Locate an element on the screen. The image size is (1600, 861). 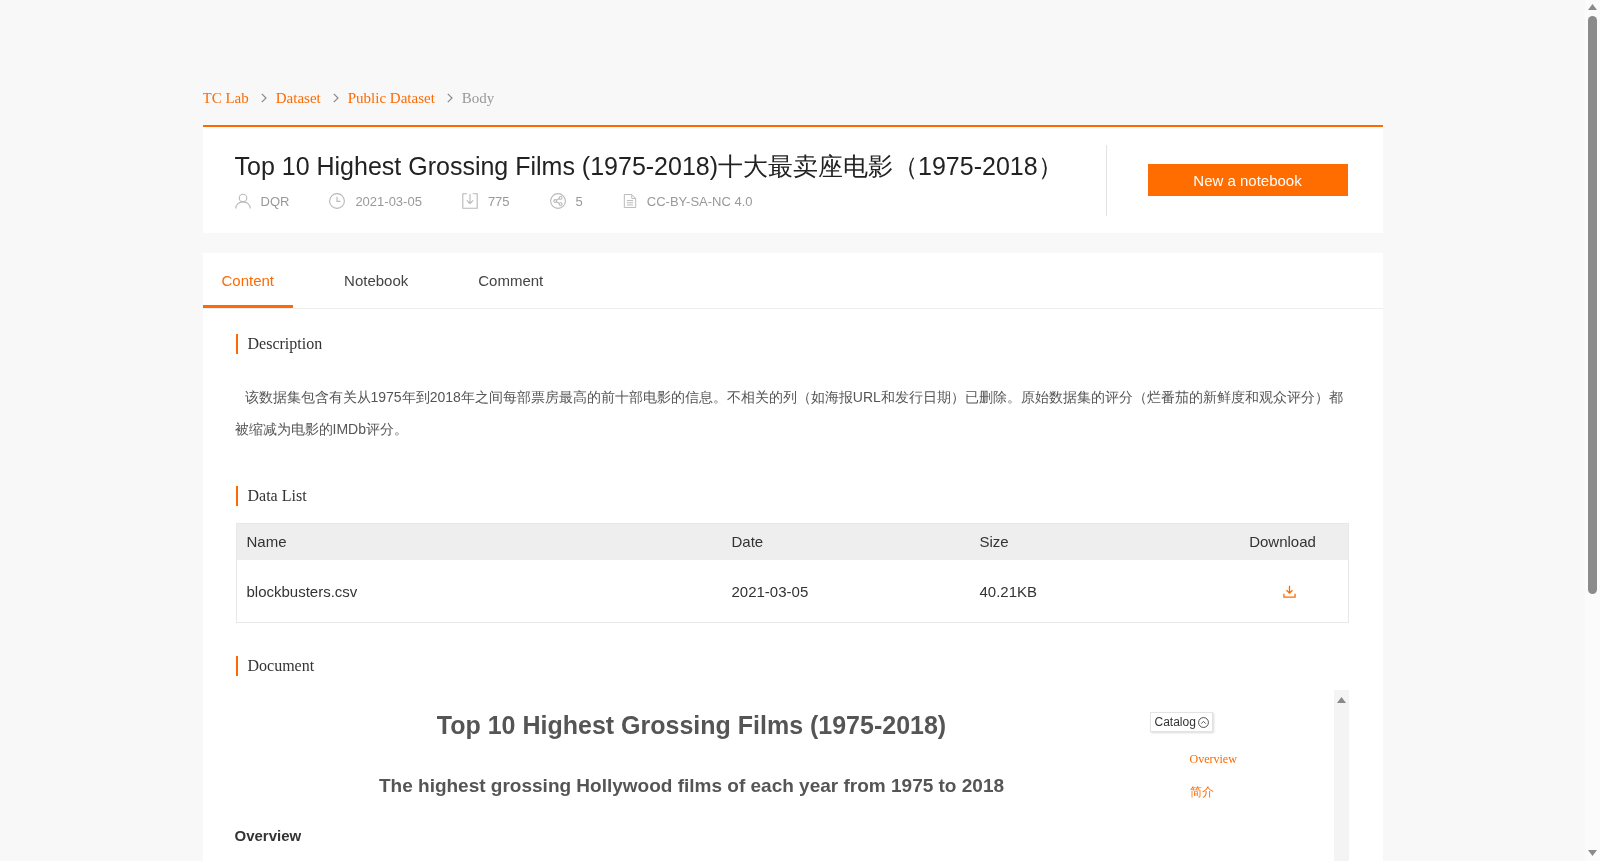
section-heading: Document is located at coordinates (275, 666).